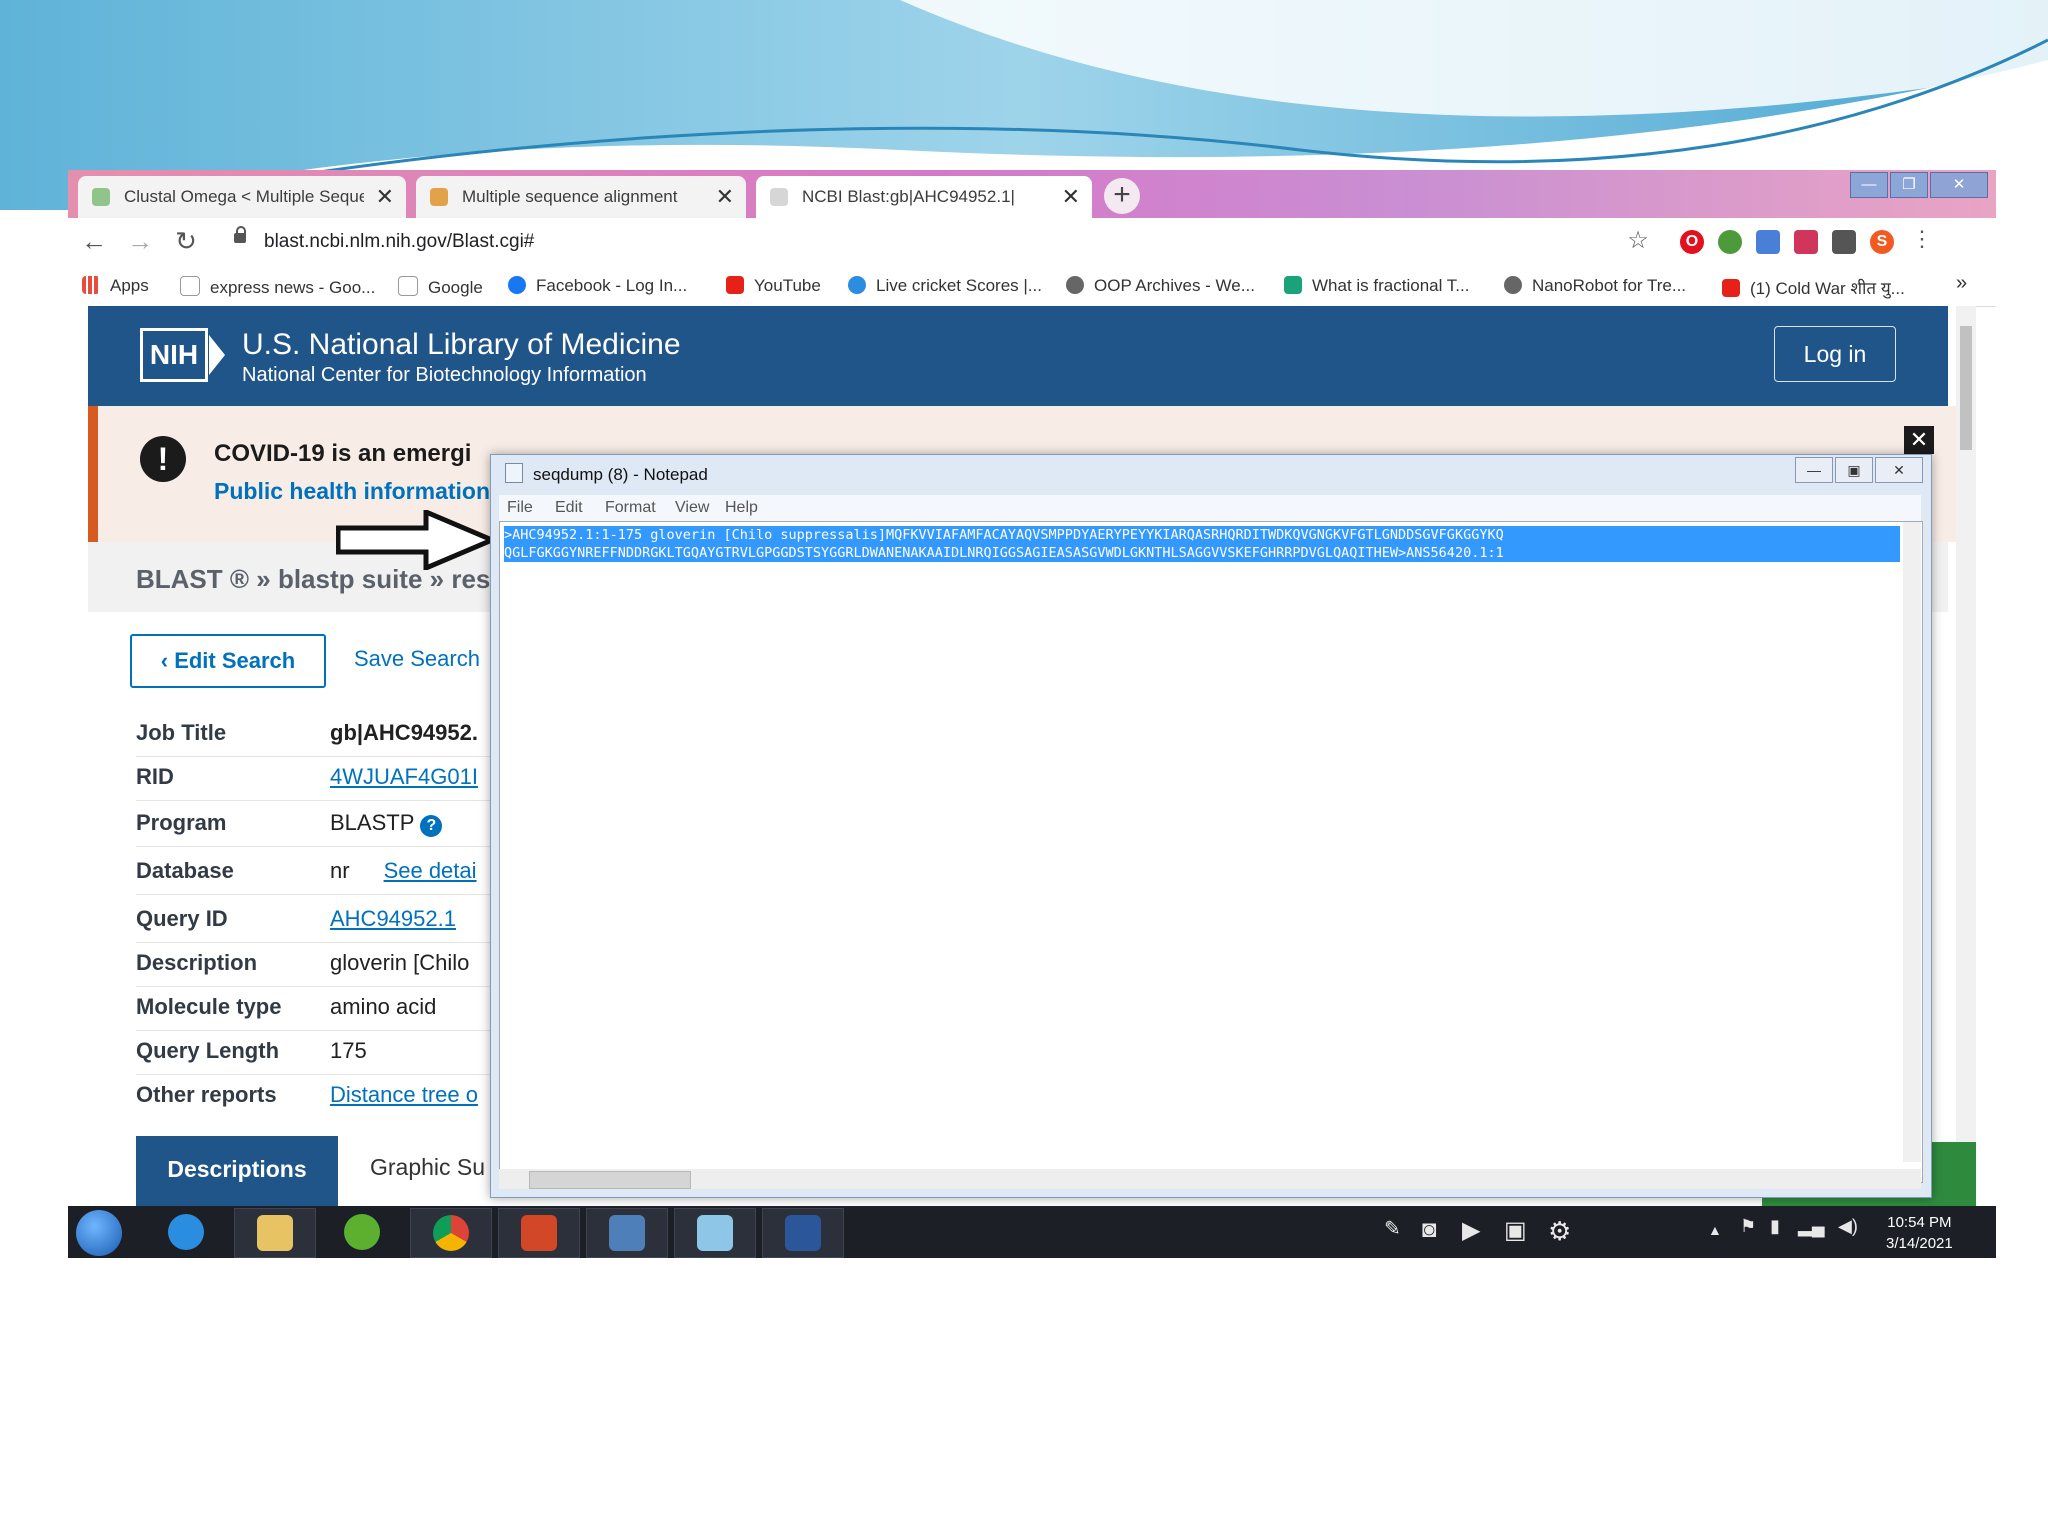 The height and width of the screenshot is (1536, 2048). Describe the element at coordinates (630, 508) in the screenshot. I see `menu-format: Format` at that location.